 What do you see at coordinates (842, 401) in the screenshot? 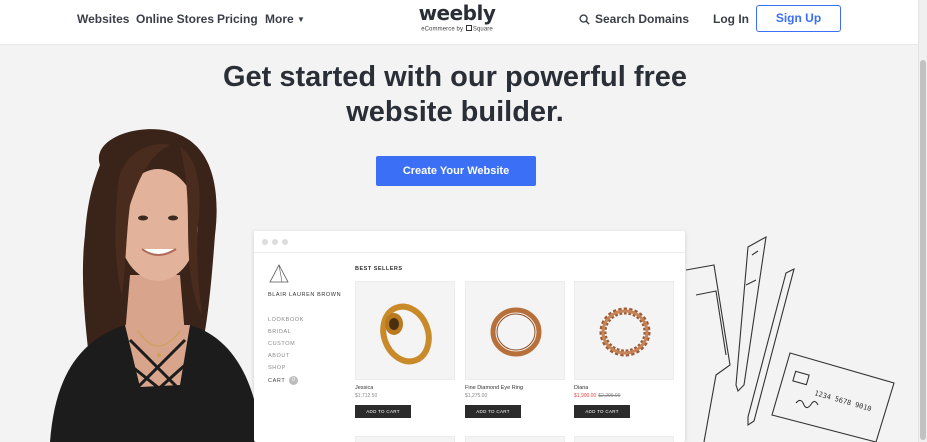
I see `card-number-text: 1234 5678 9010` at bounding box center [842, 401].